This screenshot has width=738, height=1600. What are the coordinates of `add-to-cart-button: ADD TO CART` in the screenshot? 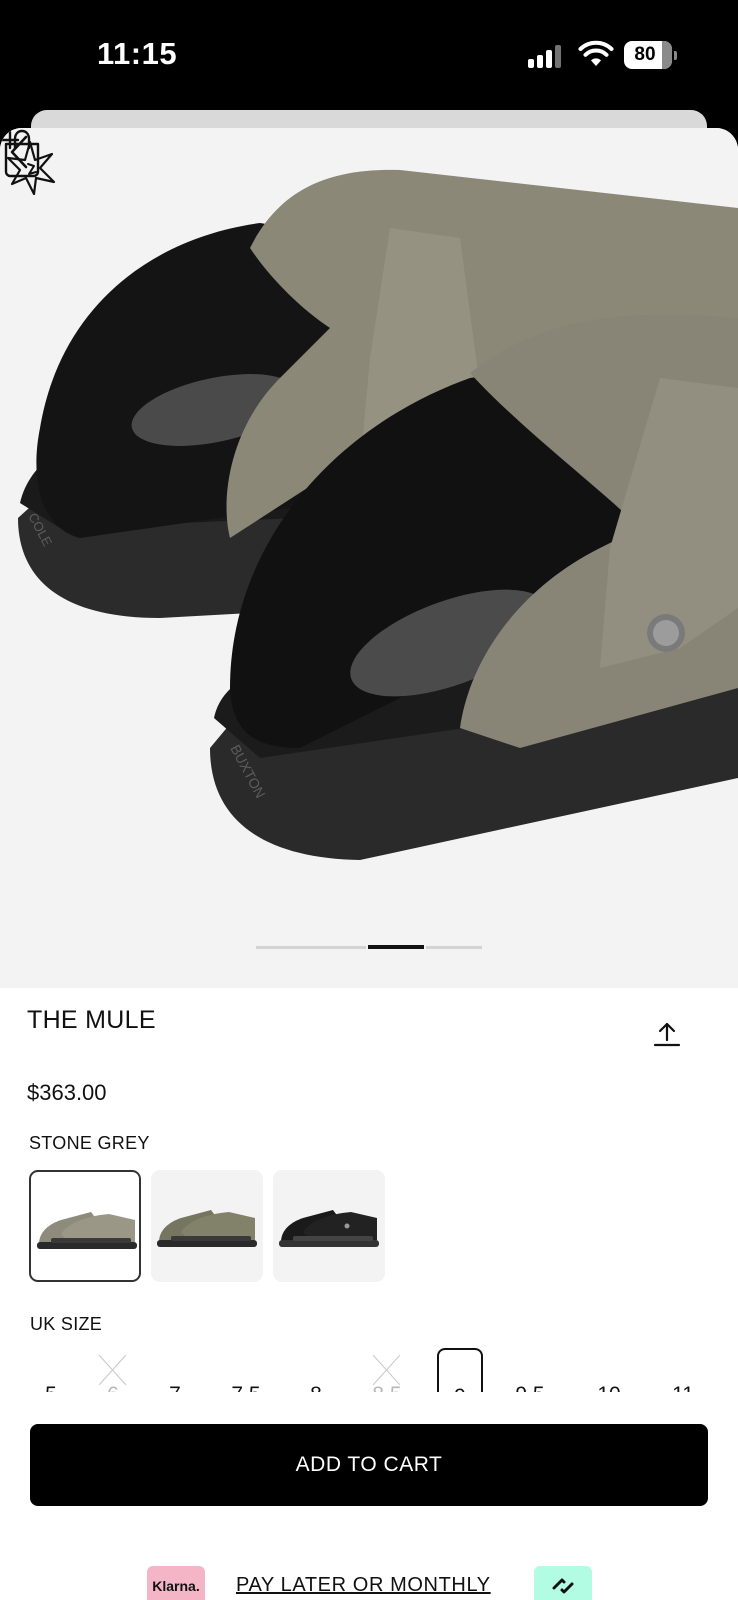 It's located at (369, 1465).